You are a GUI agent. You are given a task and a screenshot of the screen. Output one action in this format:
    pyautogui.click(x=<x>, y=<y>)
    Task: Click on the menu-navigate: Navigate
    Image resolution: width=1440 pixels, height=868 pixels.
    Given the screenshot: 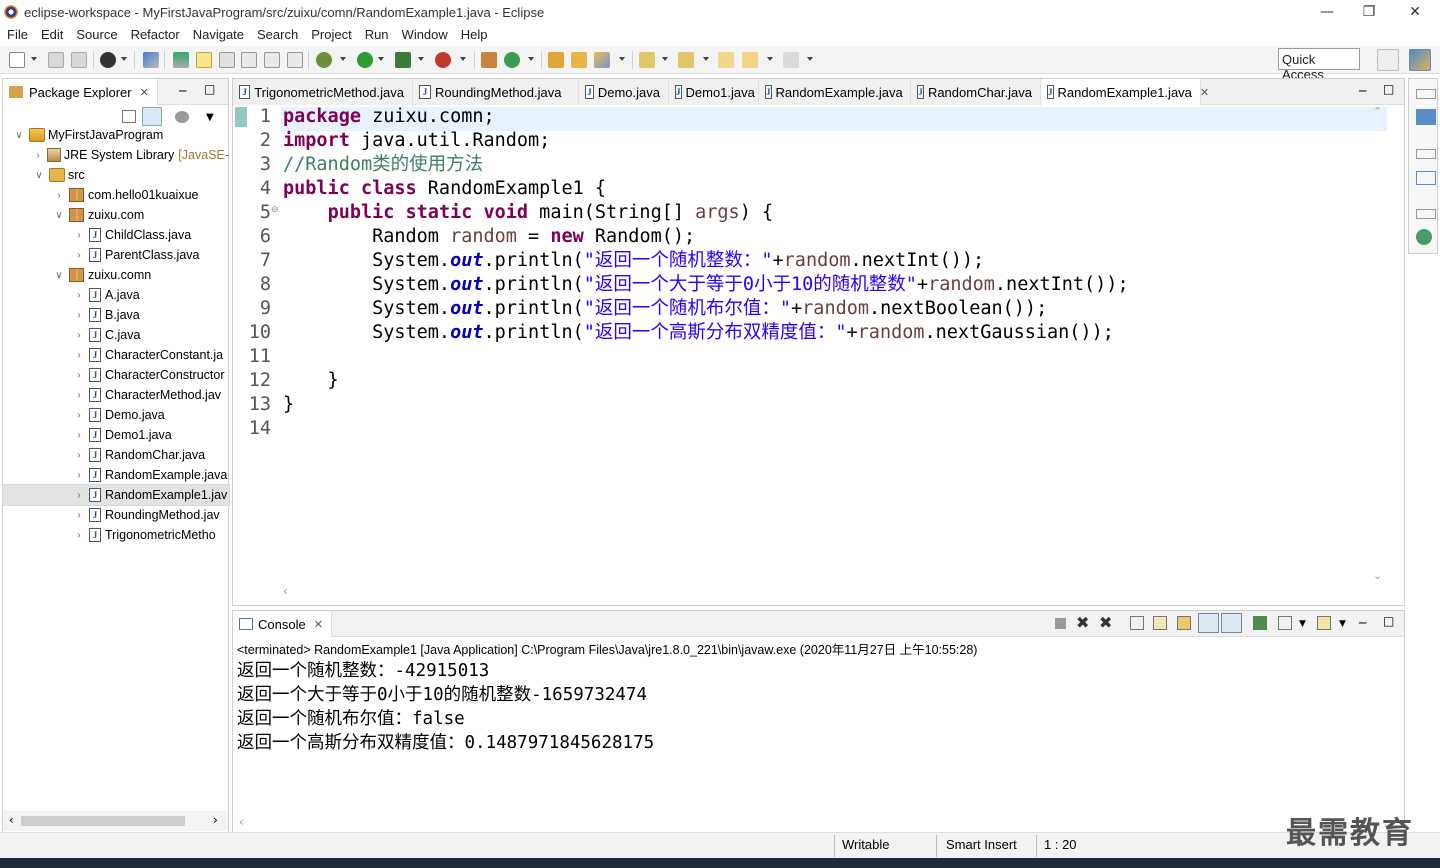 What is the action you would take?
    pyautogui.click(x=218, y=34)
    